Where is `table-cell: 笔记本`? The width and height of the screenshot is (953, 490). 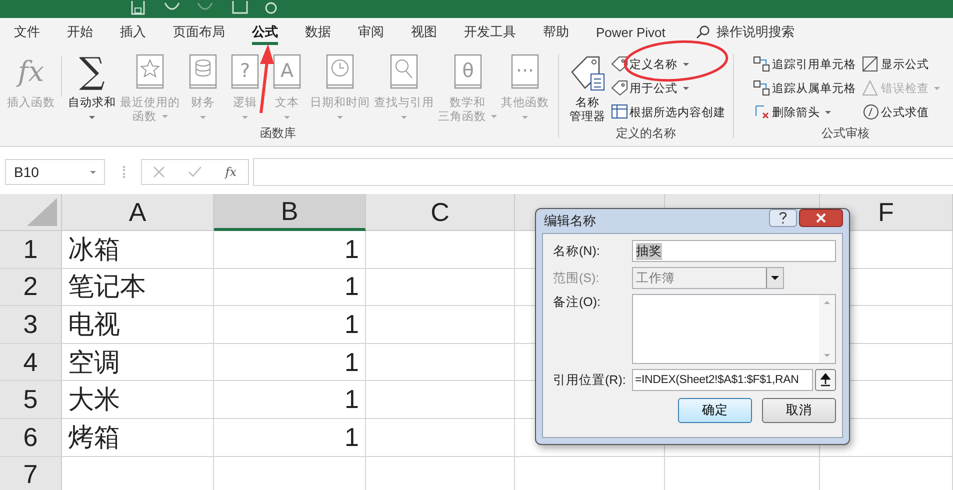
table-cell: 笔记本 is located at coordinates (138, 287).